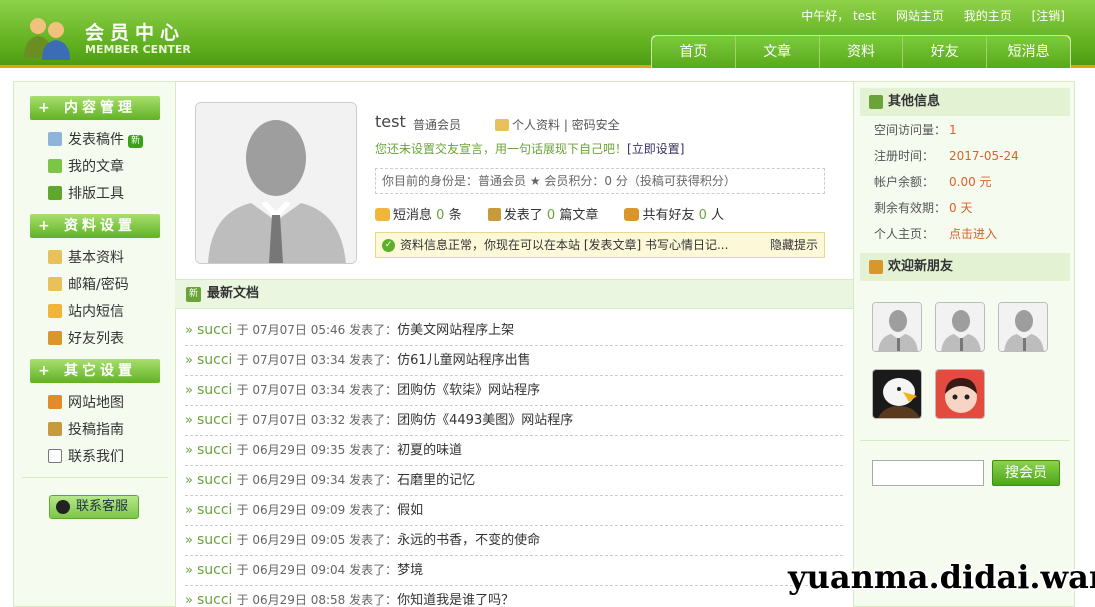 This screenshot has height=607, width=1095. I want to click on doc-title-link: 团购仿《4493美图》网站程序, so click(485, 420).